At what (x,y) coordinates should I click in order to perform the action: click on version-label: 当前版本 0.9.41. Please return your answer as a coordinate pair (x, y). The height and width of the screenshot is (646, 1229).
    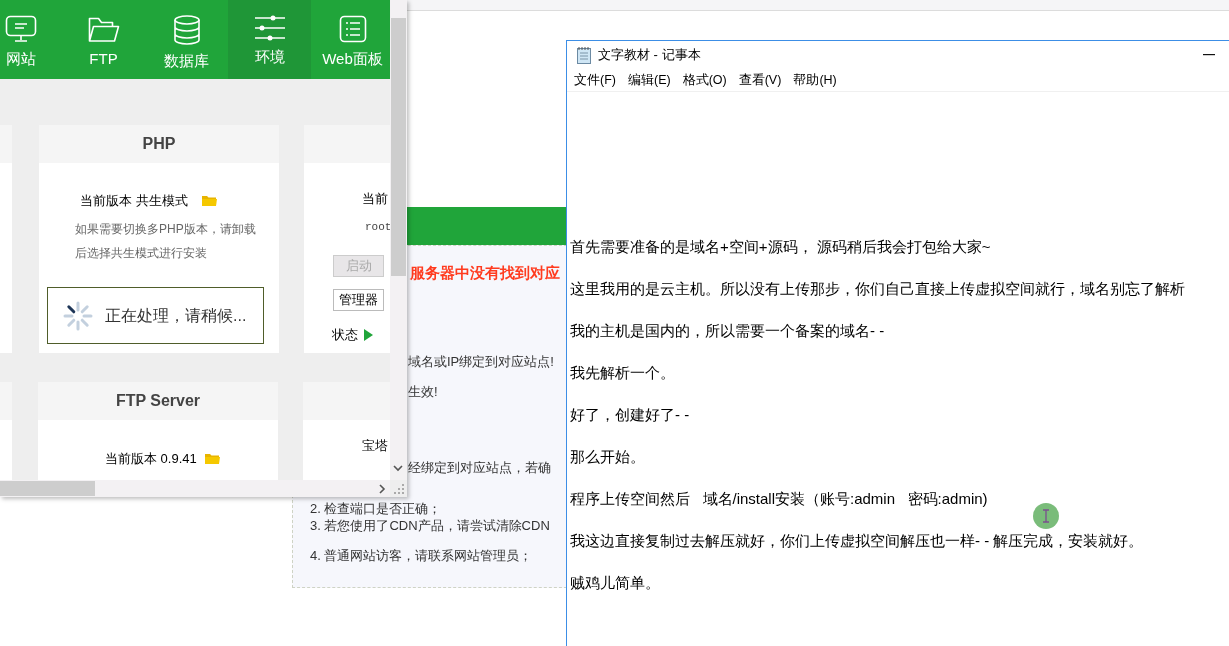
    Looking at the image, I should click on (151, 459).